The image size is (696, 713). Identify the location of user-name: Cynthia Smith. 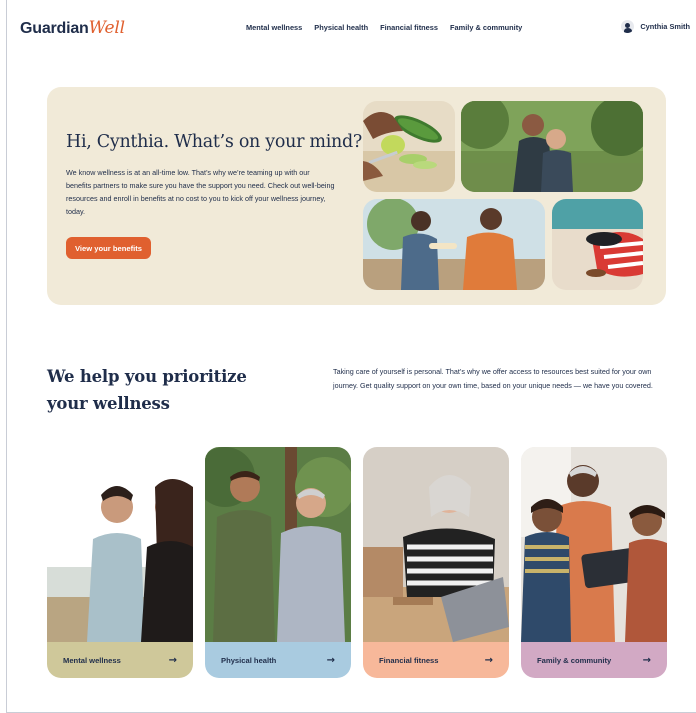
(665, 26).